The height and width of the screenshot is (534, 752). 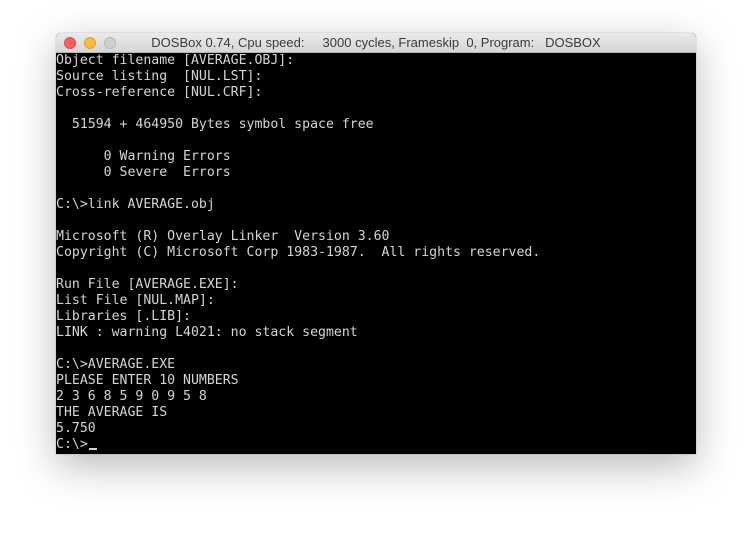 What do you see at coordinates (123, 316) in the screenshot?
I see `console-line-text: Libraries [.LIB]:` at bounding box center [123, 316].